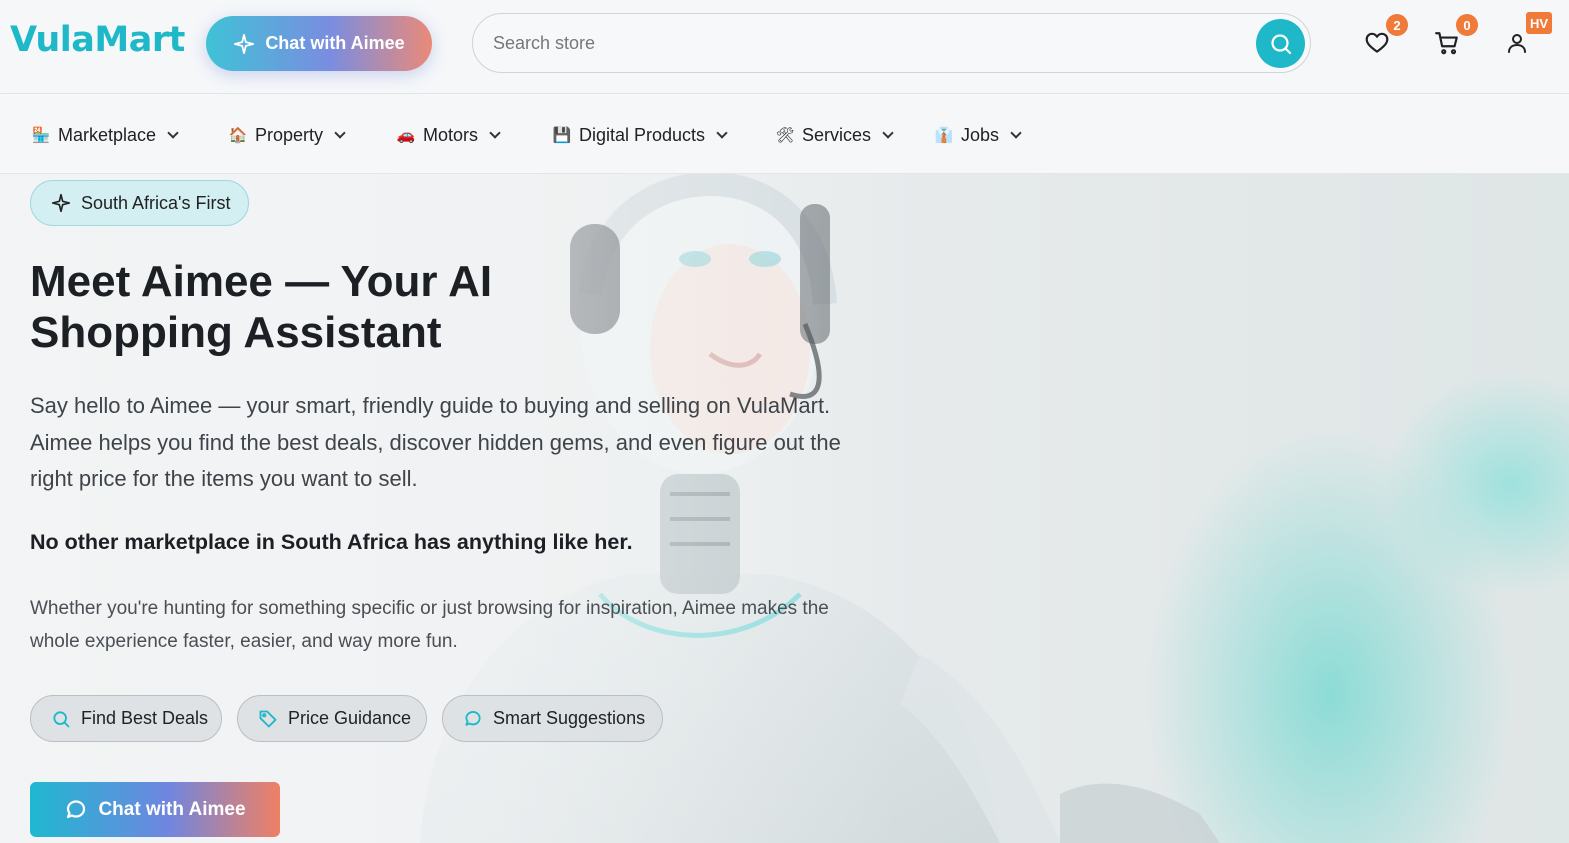 This screenshot has width=1569, height=843. I want to click on account-initials-badge: HV, so click(1538, 23).